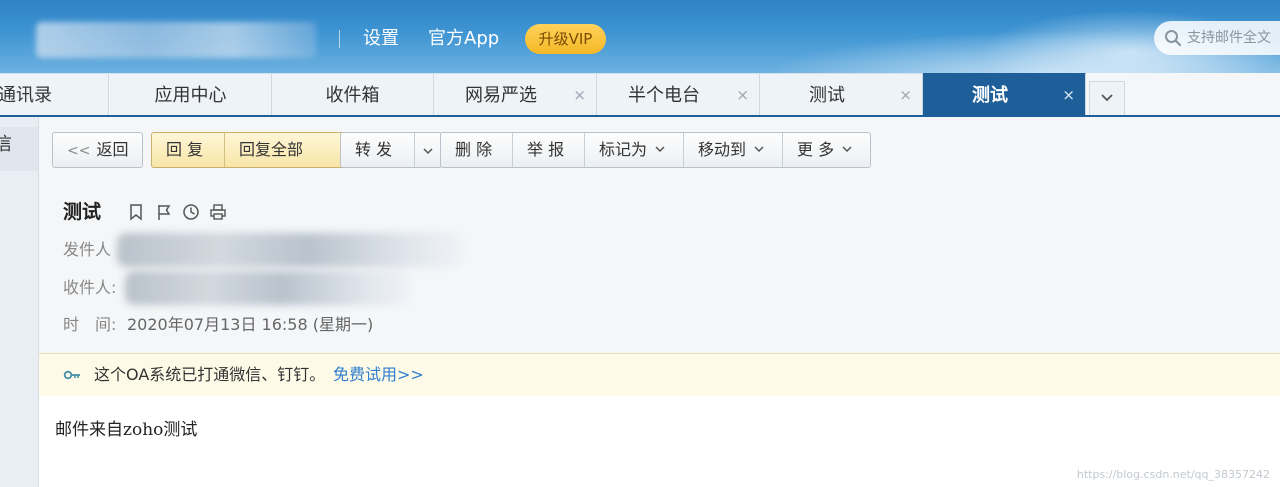  Describe the element at coordinates (640, 36) in the screenshot. I see `top-header: 设置 官方App 升级VIP` at that location.